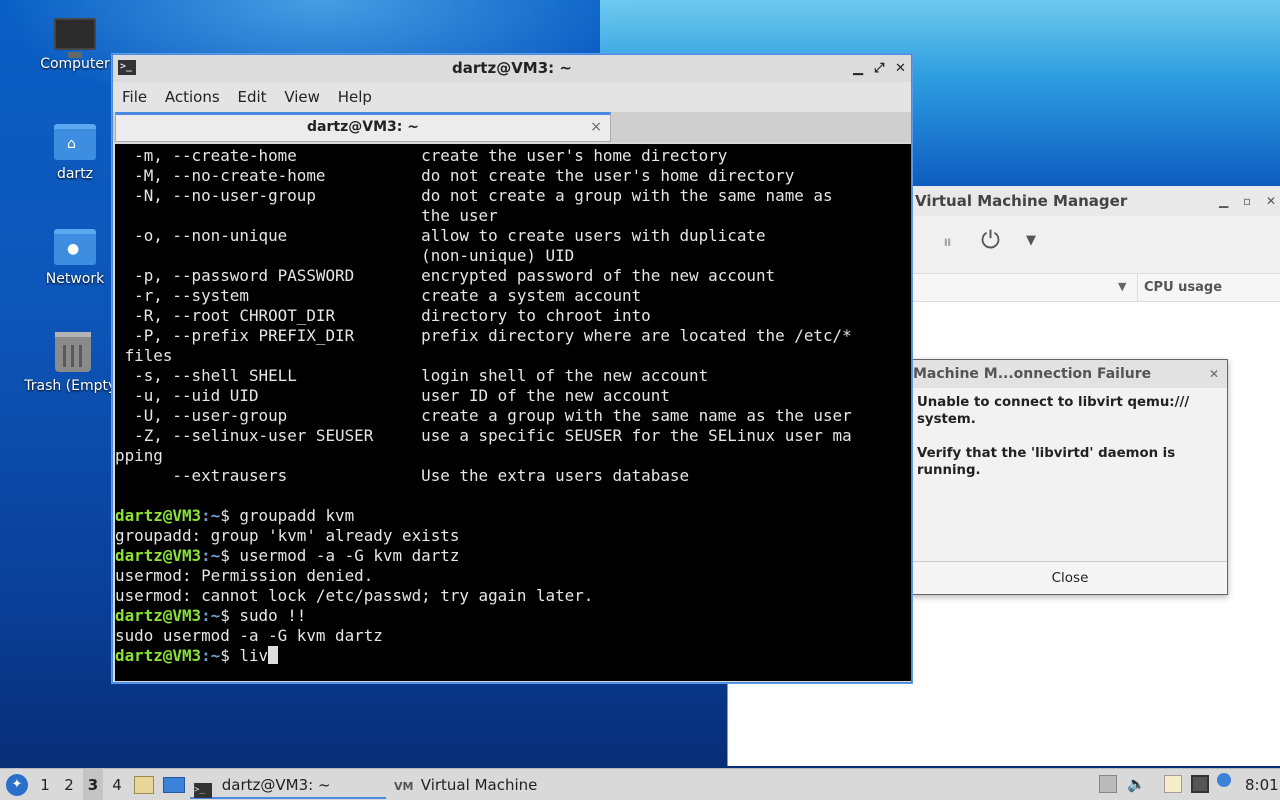 This screenshot has width=1280, height=800. Describe the element at coordinates (947, 242) in the screenshot. I see `pause-icon: ⏸` at that location.